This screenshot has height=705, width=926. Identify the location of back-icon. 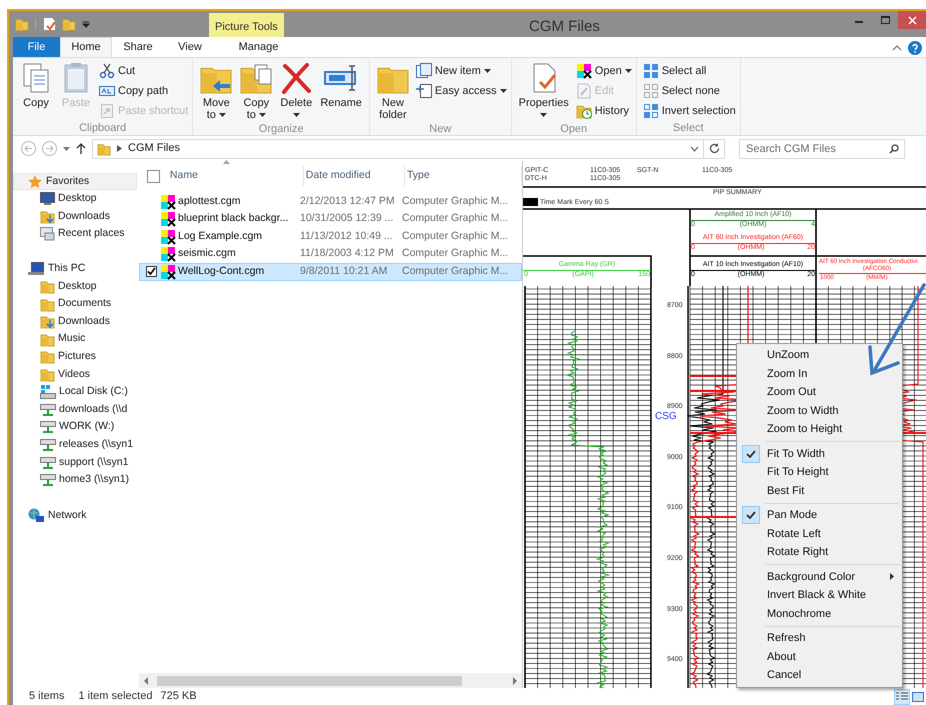
(28, 148).